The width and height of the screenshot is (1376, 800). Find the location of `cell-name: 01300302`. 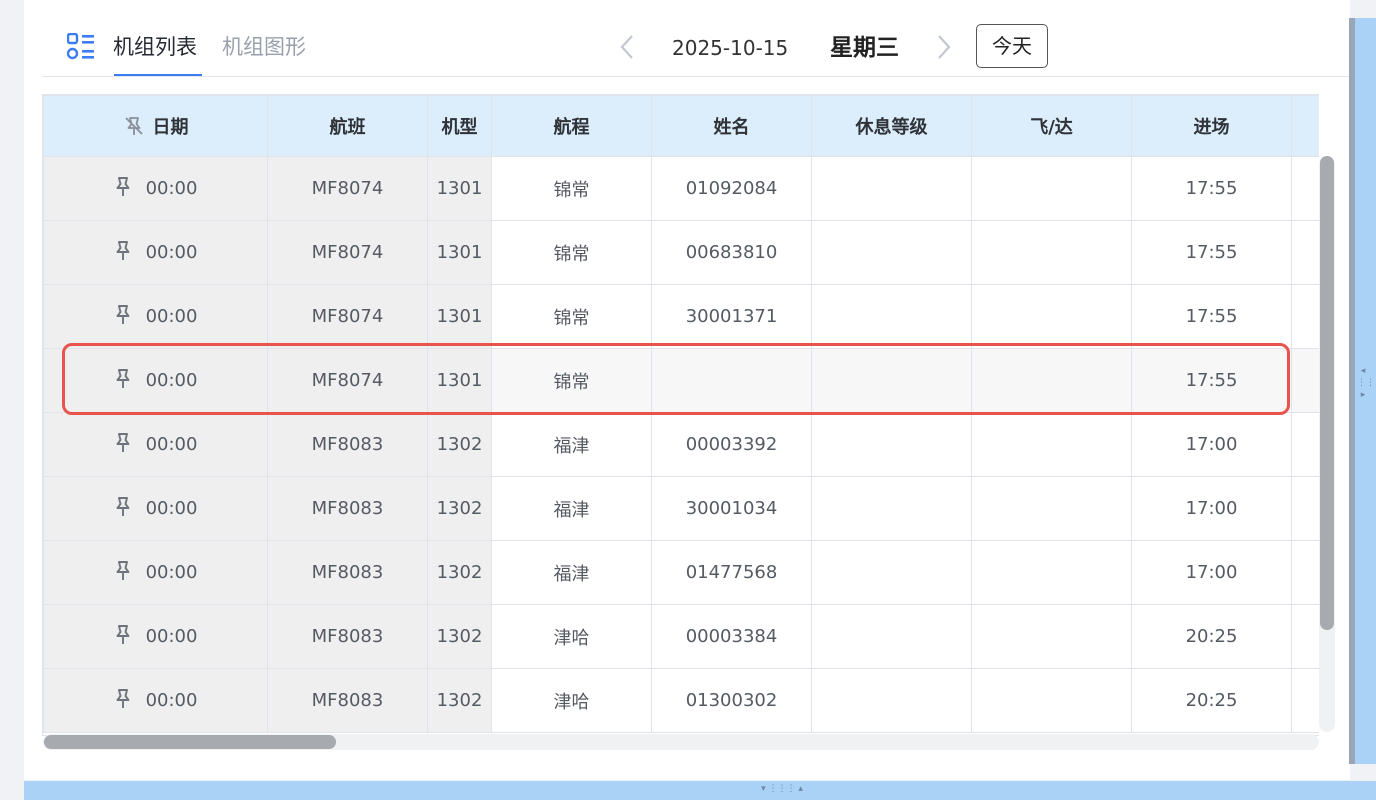

cell-name: 01300302 is located at coordinates (731, 700).